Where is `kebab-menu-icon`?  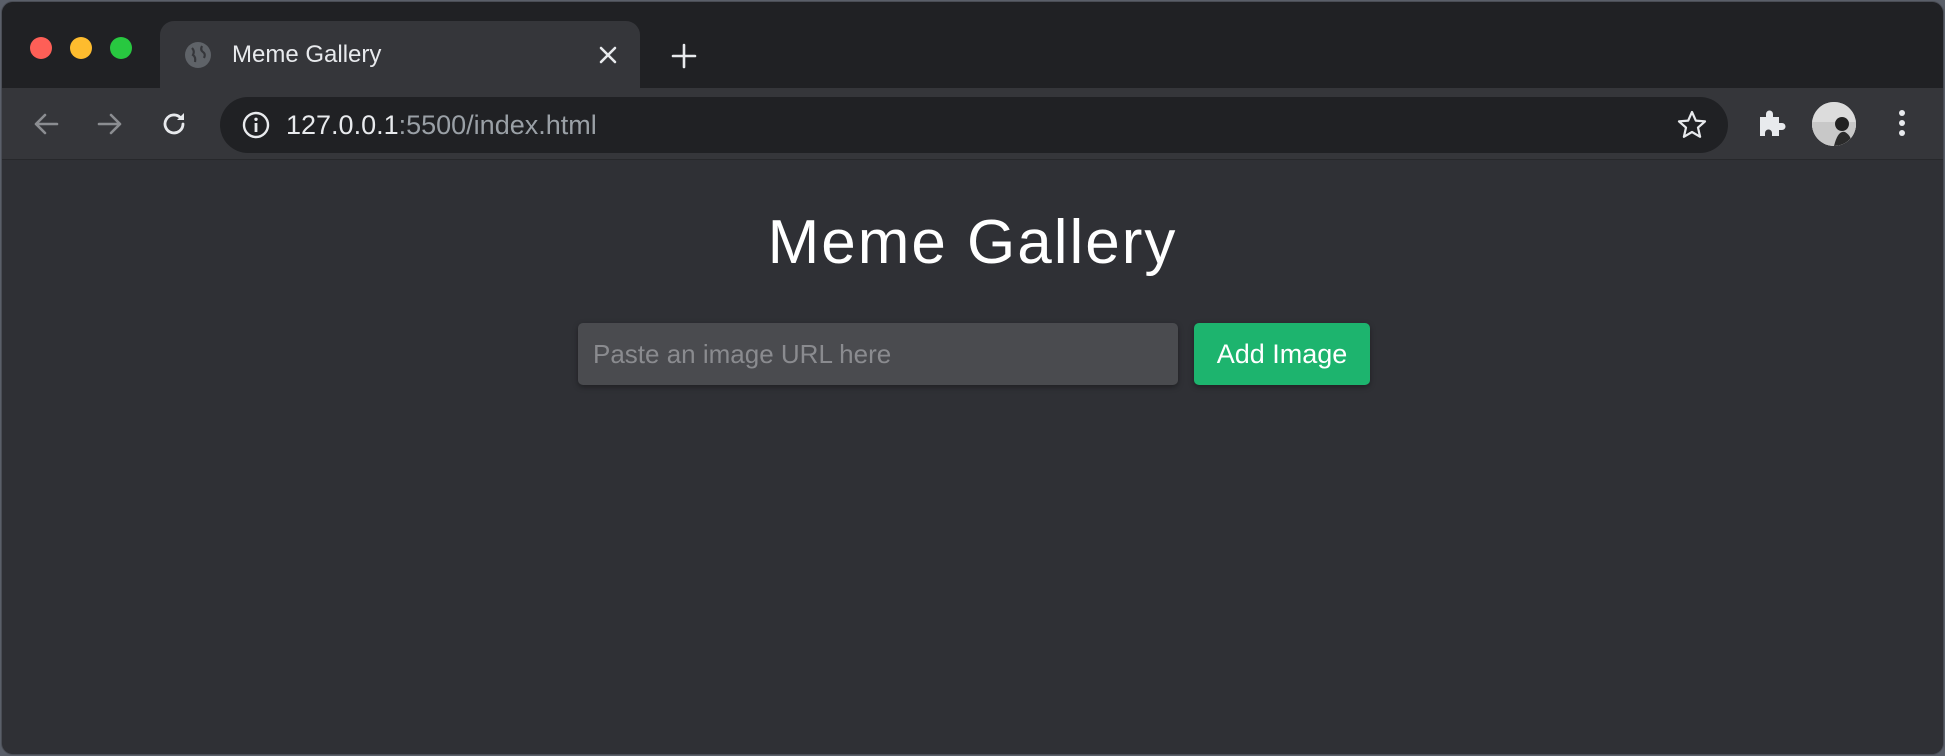 kebab-menu-icon is located at coordinates (1902, 123).